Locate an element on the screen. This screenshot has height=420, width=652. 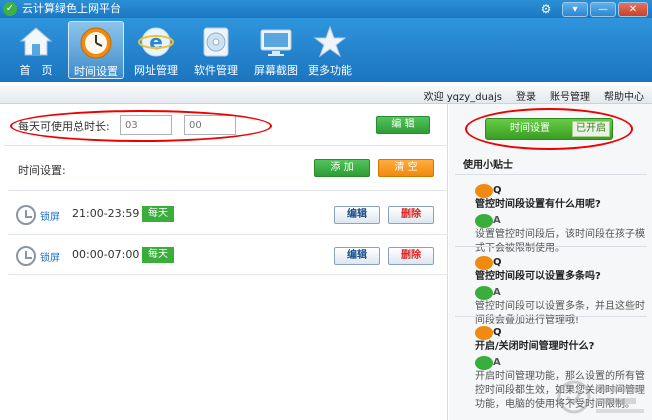
title-bar: ✓ 云计算绿色上网平台 ⚙ ▾ — ✕ is located at coordinates (326, 9).